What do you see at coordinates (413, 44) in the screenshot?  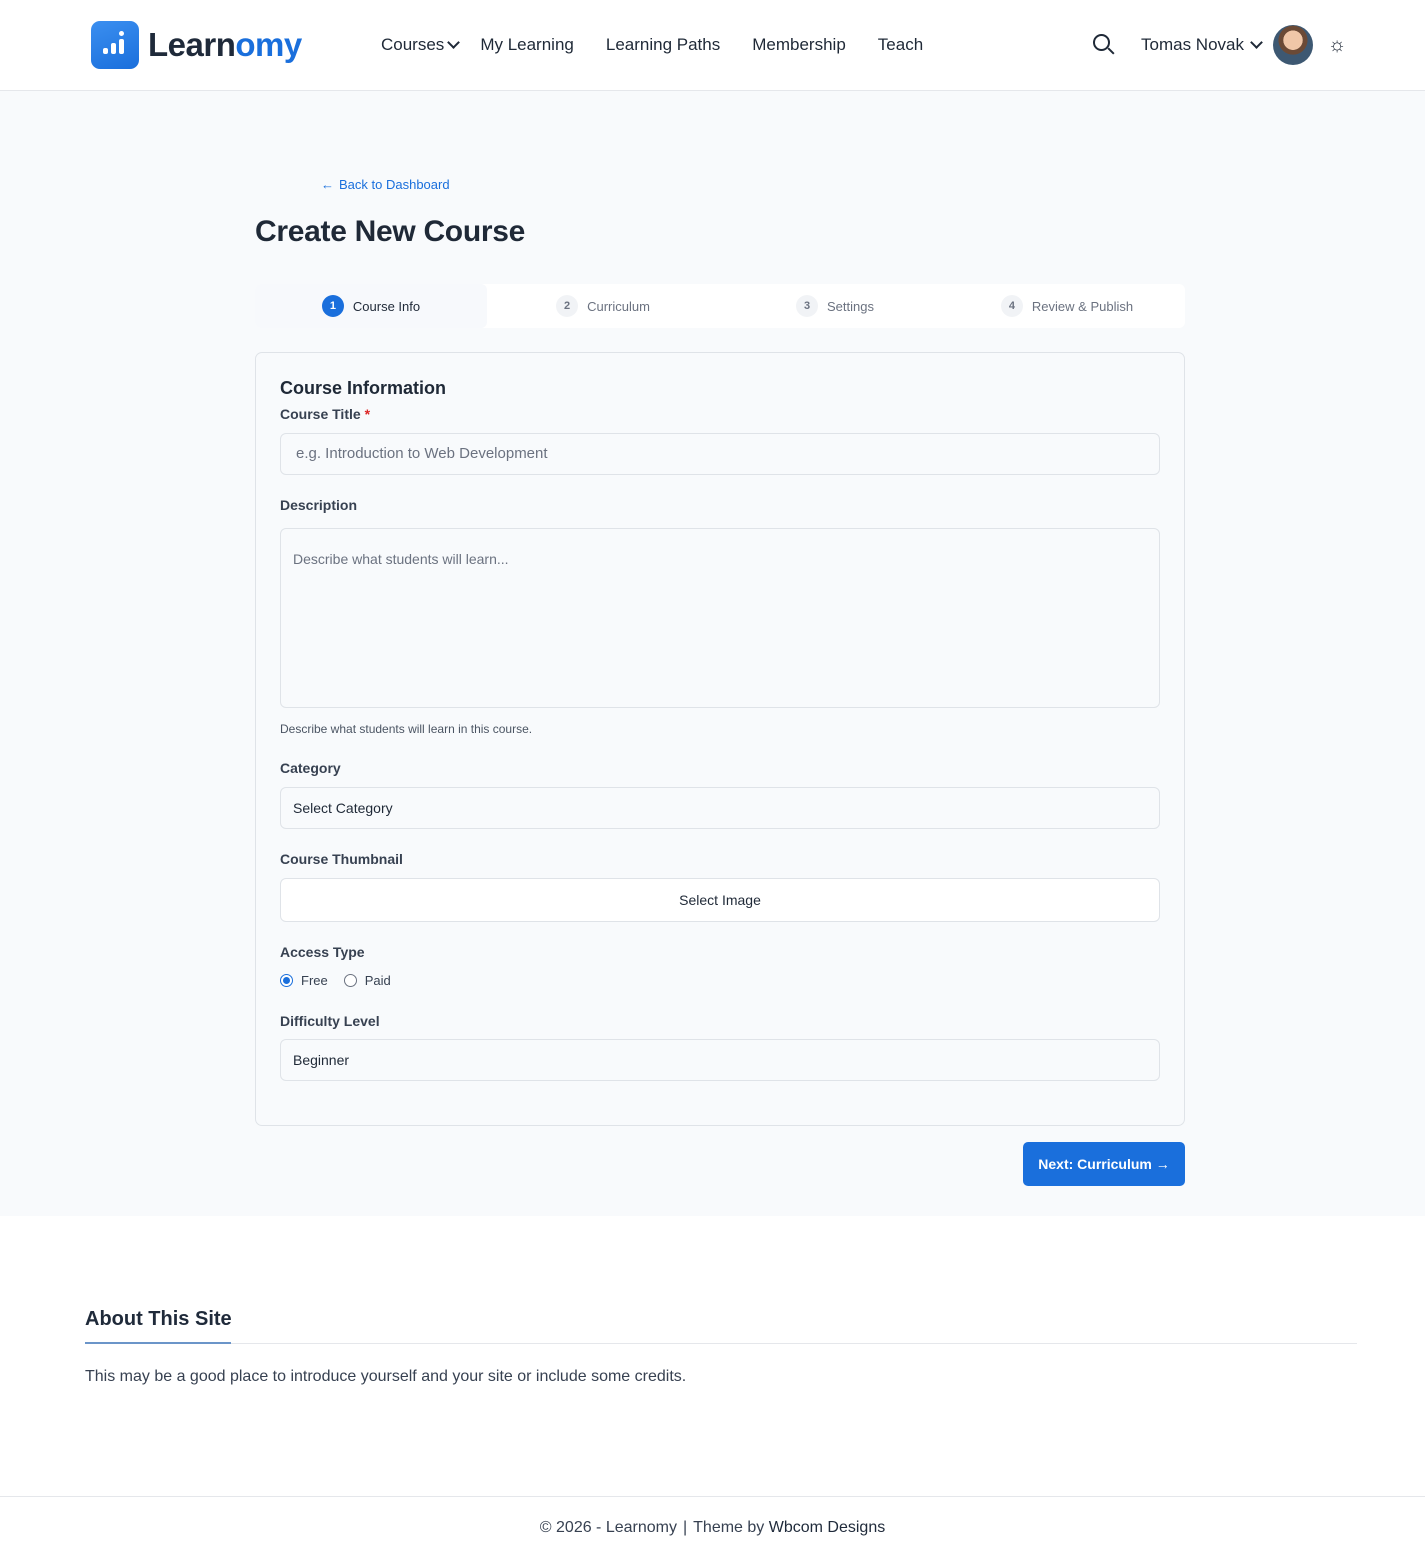 I see `nav-courses-label: Courses` at bounding box center [413, 44].